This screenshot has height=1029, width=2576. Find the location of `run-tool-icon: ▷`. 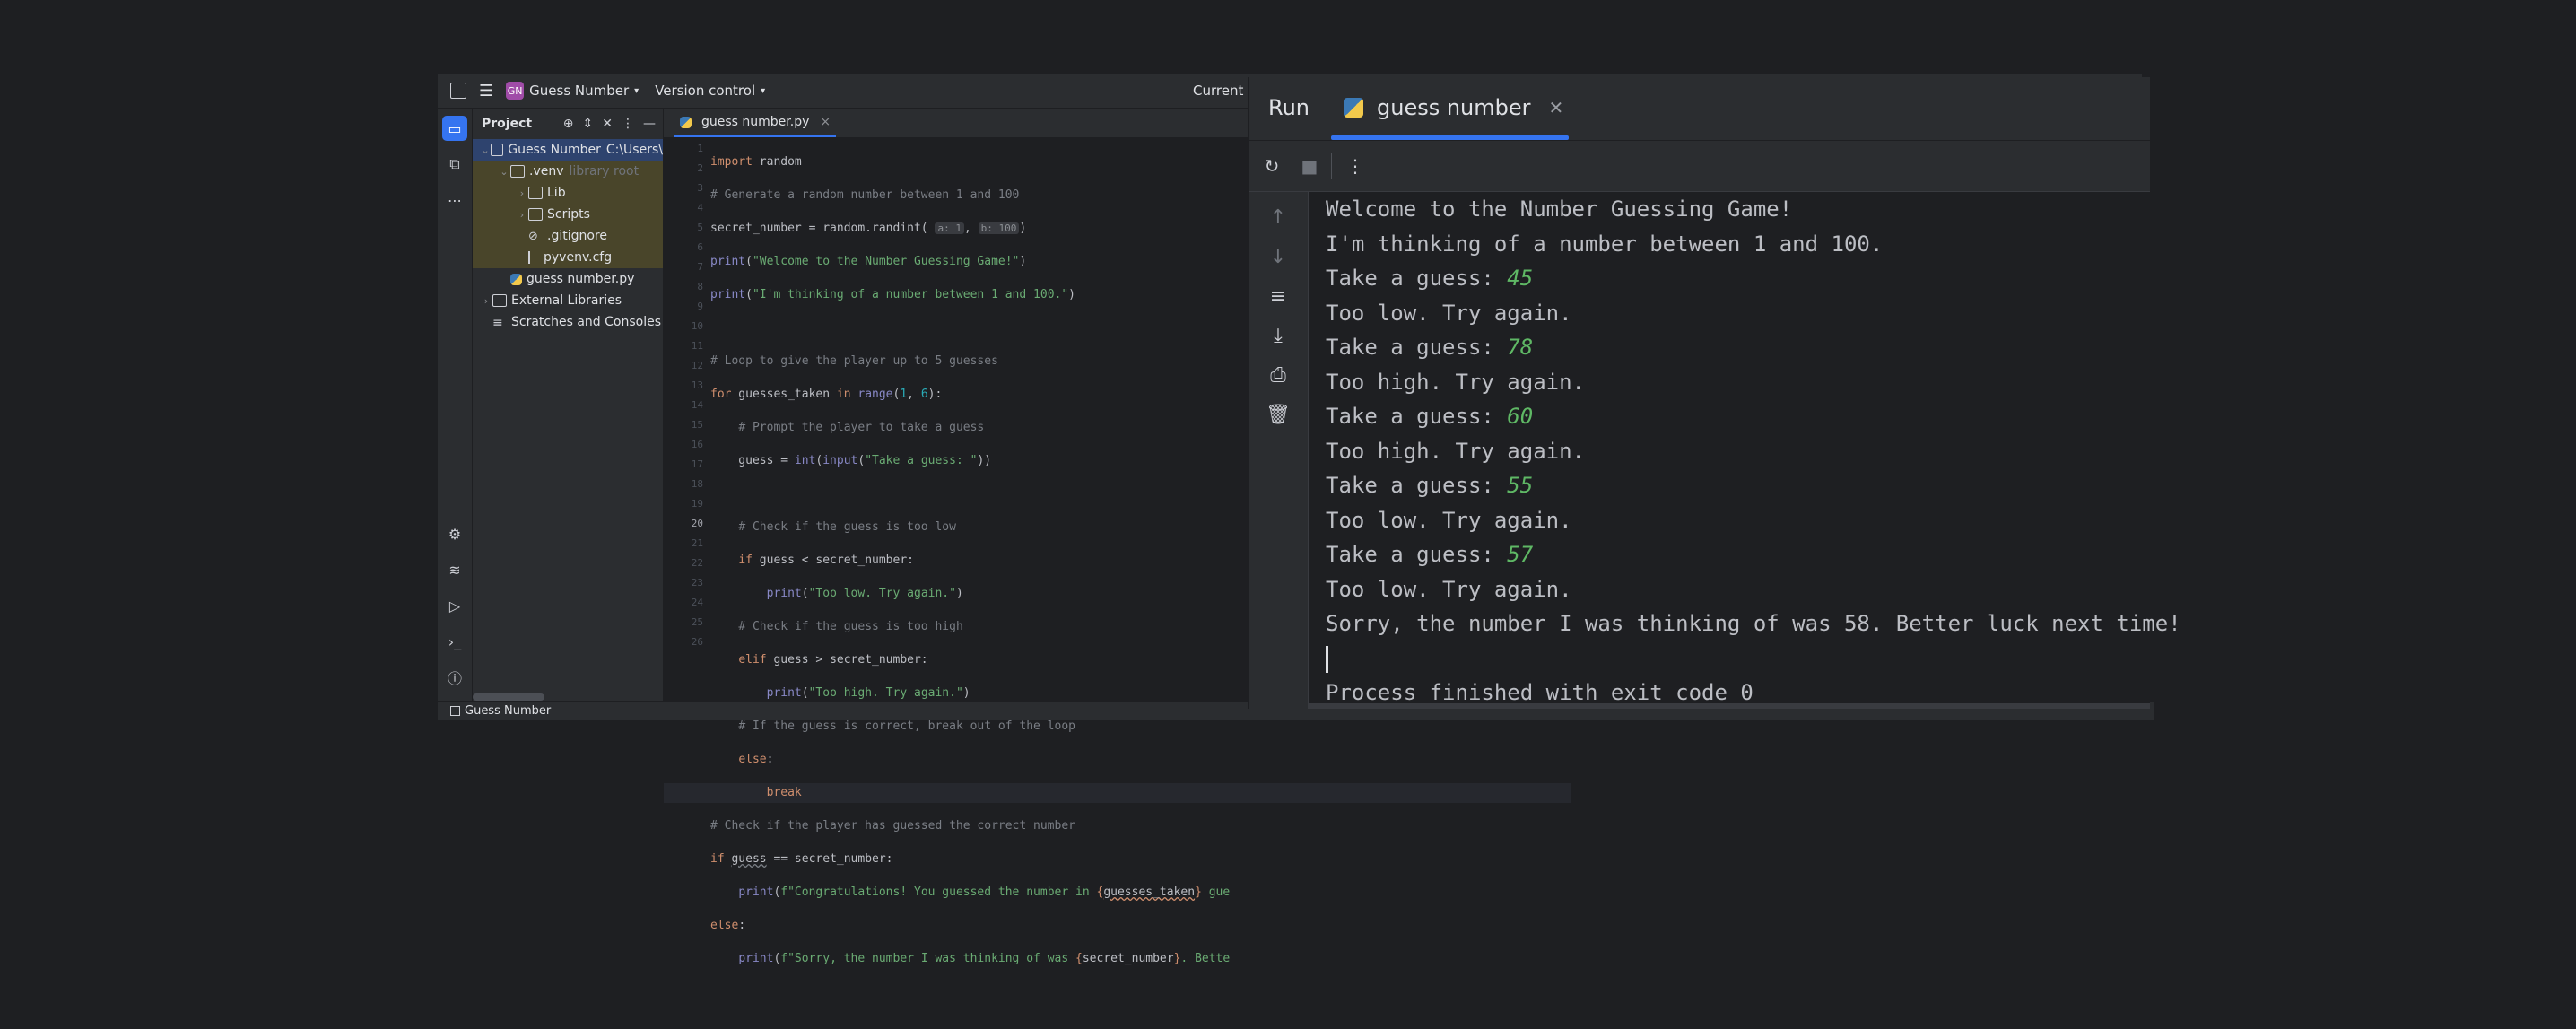

run-tool-icon: ▷ is located at coordinates (454, 605).